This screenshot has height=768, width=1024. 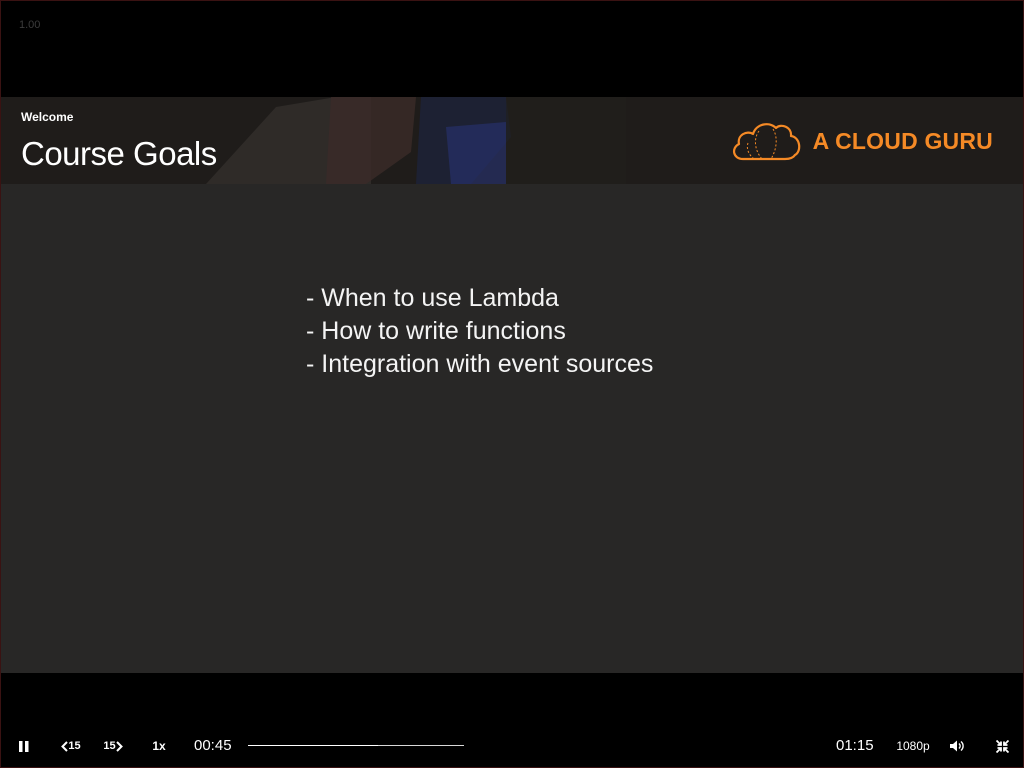 What do you see at coordinates (432, 298) in the screenshot?
I see `list-item: - When to use Lambda` at bounding box center [432, 298].